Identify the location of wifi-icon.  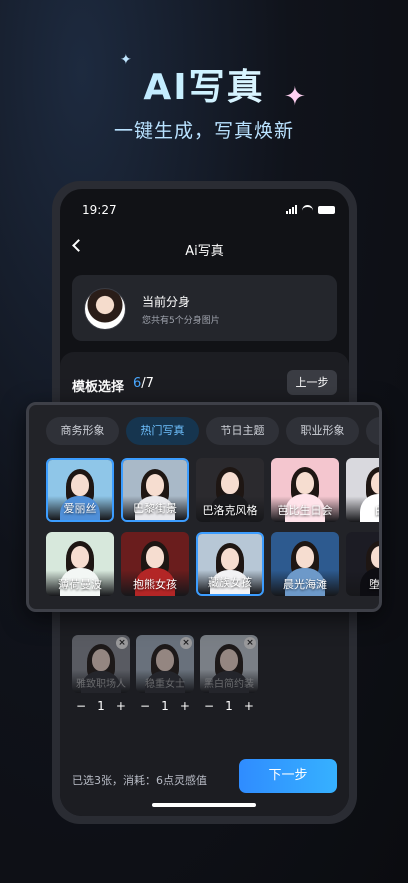
(307, 209).